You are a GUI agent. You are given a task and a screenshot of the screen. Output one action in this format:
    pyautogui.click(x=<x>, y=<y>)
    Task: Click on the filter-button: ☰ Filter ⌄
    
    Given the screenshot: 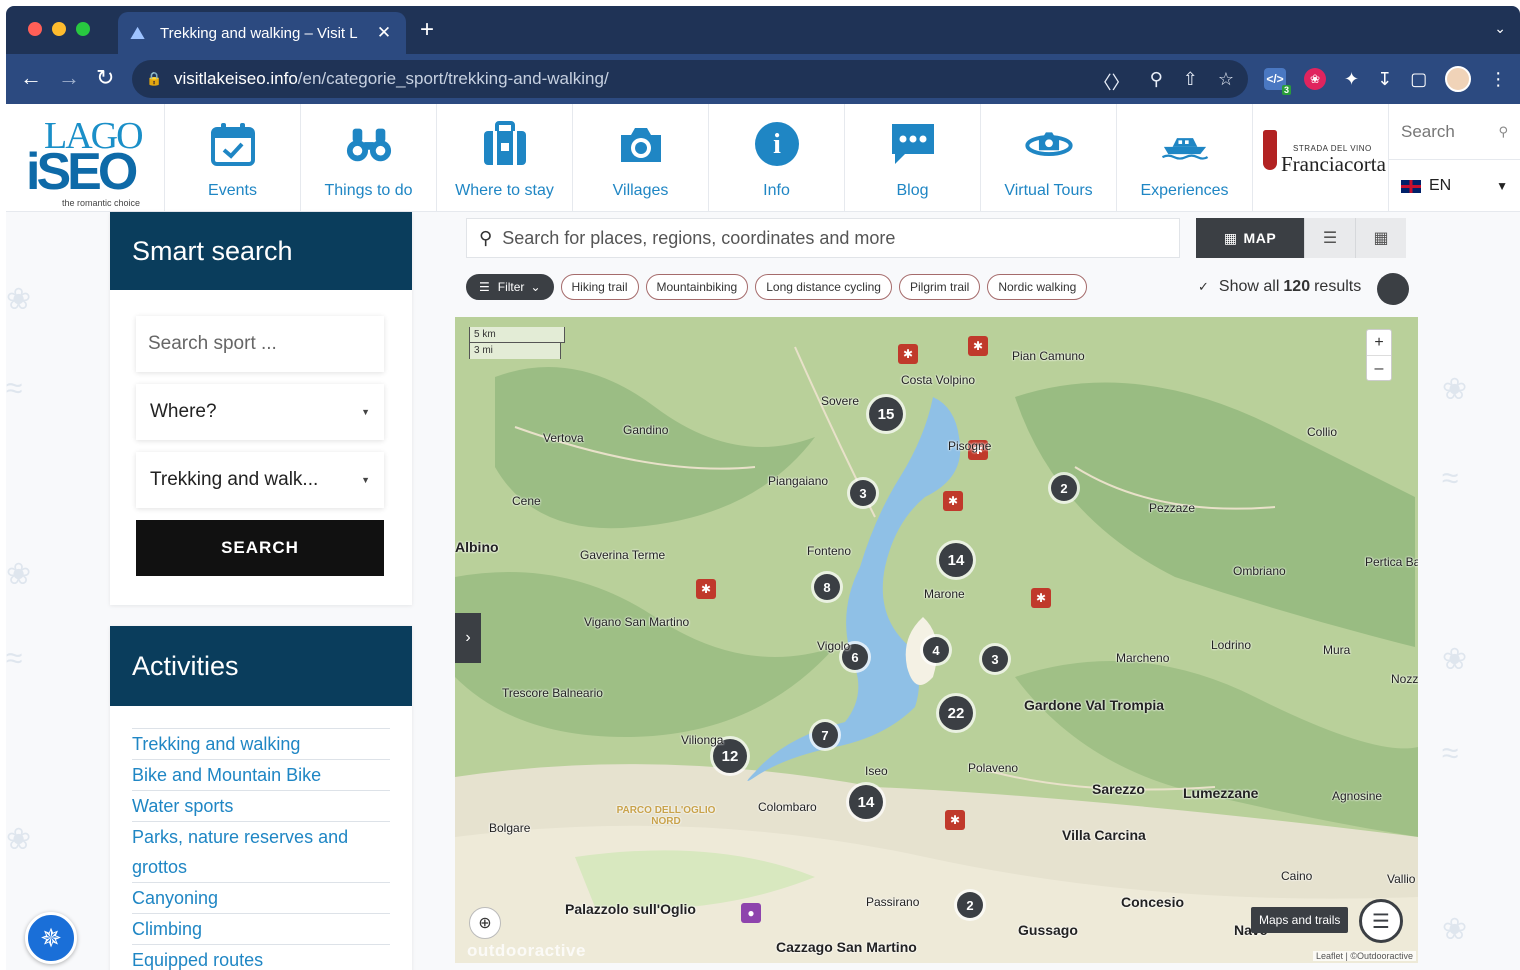 What is the action you would take?
    pyautogui.click(x=510, y=287)
    